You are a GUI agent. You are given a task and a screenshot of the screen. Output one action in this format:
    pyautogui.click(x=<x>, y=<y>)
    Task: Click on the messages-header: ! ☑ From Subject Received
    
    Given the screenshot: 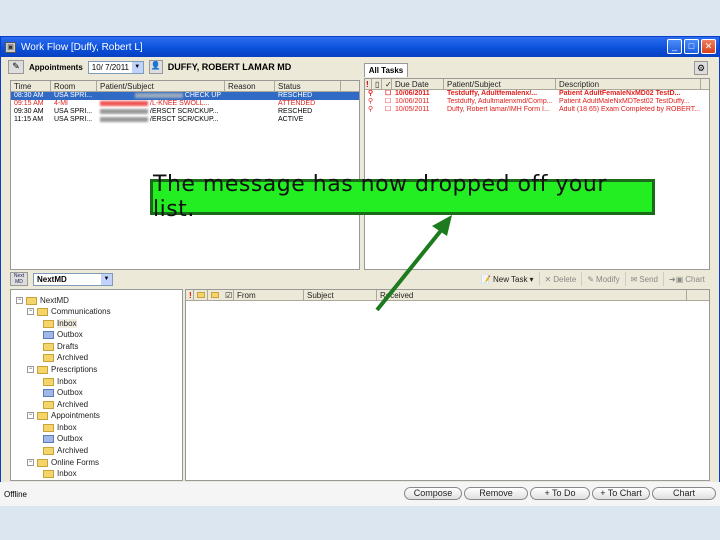 What is the action you would take?
    pyautogui.click(x=447, y=295)
    